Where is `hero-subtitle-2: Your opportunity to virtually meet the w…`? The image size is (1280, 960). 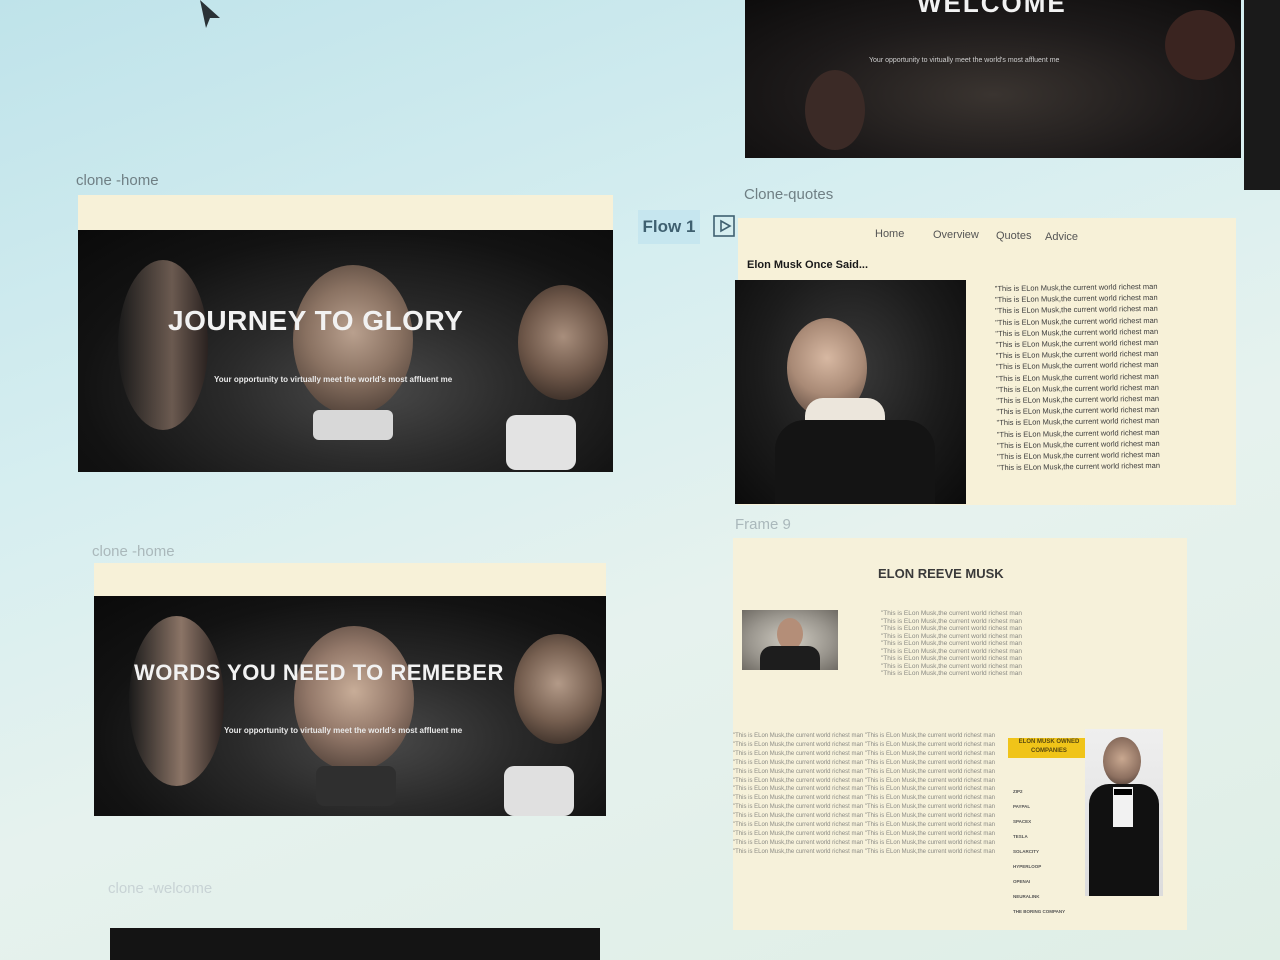 hero-subtitle-2: Your opportunity to virtually meet the w… is located at coordinates (343, 730).